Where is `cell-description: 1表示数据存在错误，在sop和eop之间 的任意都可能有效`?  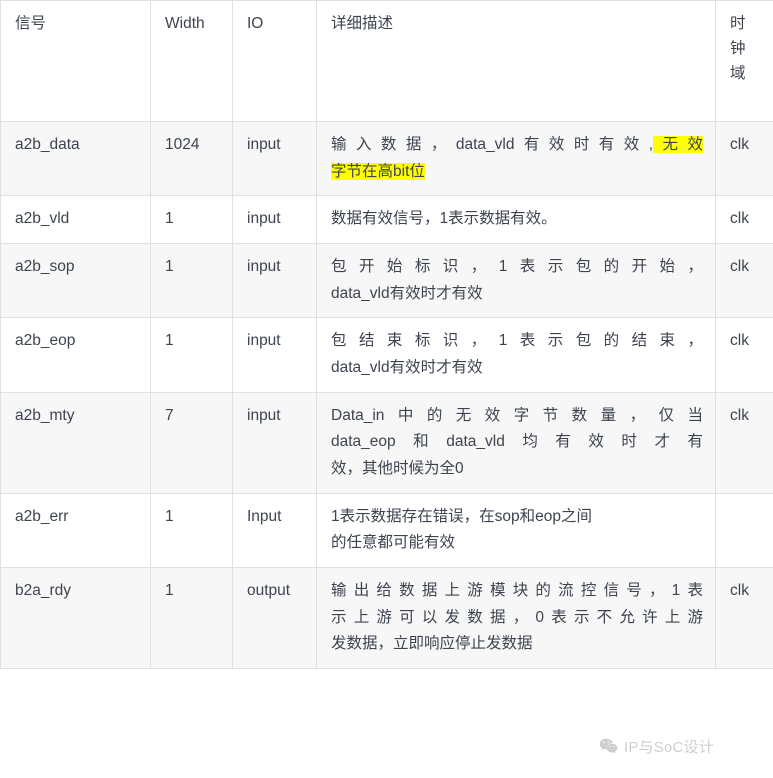 cell-description: 1表示数据存在错误，在sop和eop之间 的任意都可能有效 is located at coordinates (516, 530).